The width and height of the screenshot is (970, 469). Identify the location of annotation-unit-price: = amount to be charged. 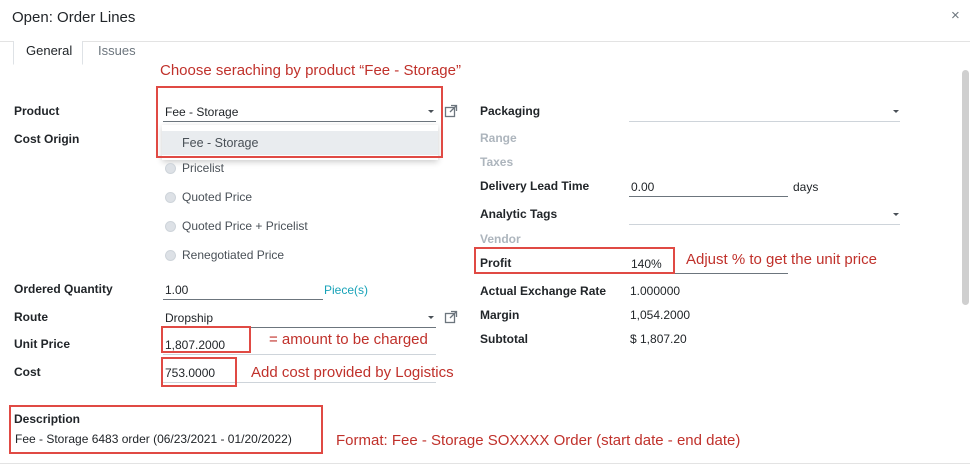
(348, 339).